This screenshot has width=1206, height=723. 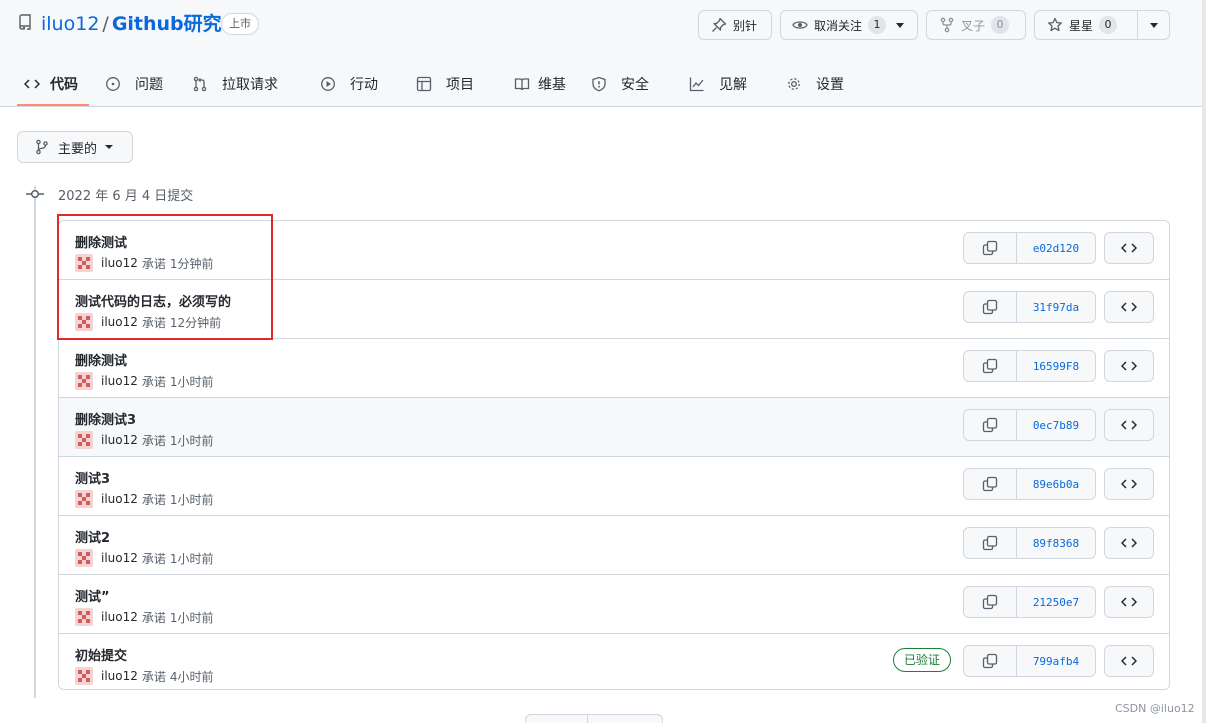 I want to click on pagination, so click(x=594, y=718).